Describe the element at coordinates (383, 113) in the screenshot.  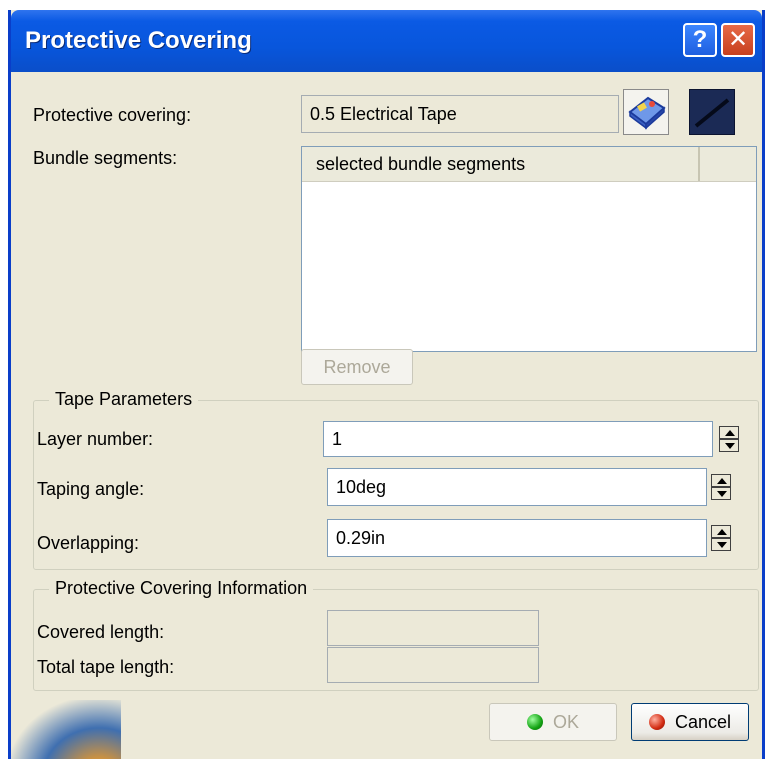
I see `protective-covering-value: 0.5 Electrical Tape` at that location.